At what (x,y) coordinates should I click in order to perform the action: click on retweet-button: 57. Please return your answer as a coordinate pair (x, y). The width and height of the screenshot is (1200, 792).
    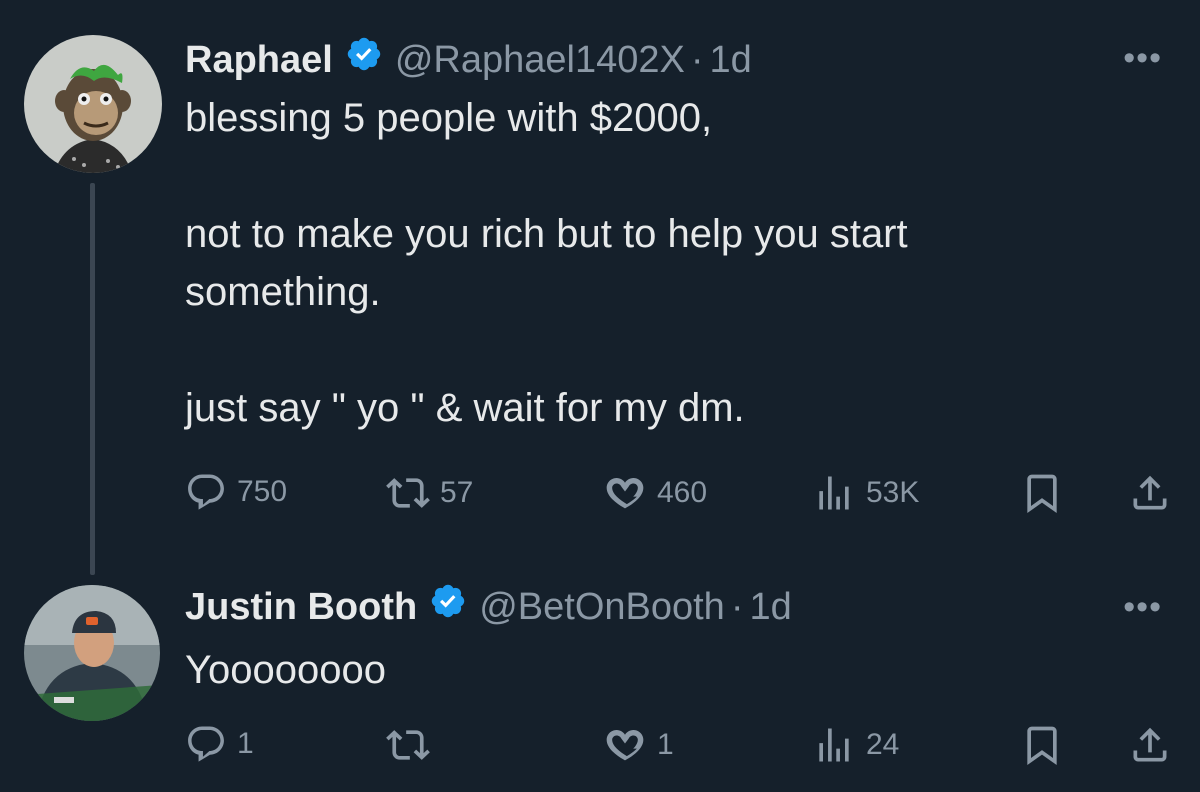
    Looking at the image, I should click on (429, 493).